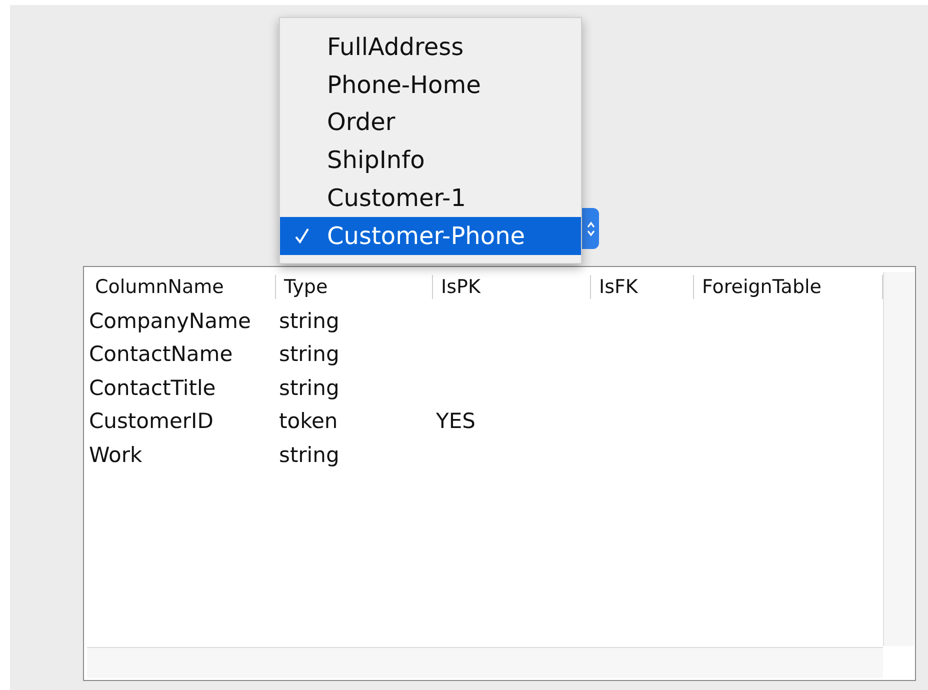 The width and height of the screenshot is (928, 690). What do you see at coordinates (302, 235) in the screenshot?
I see `checkmark-icon` at bounding box center [302, 235].